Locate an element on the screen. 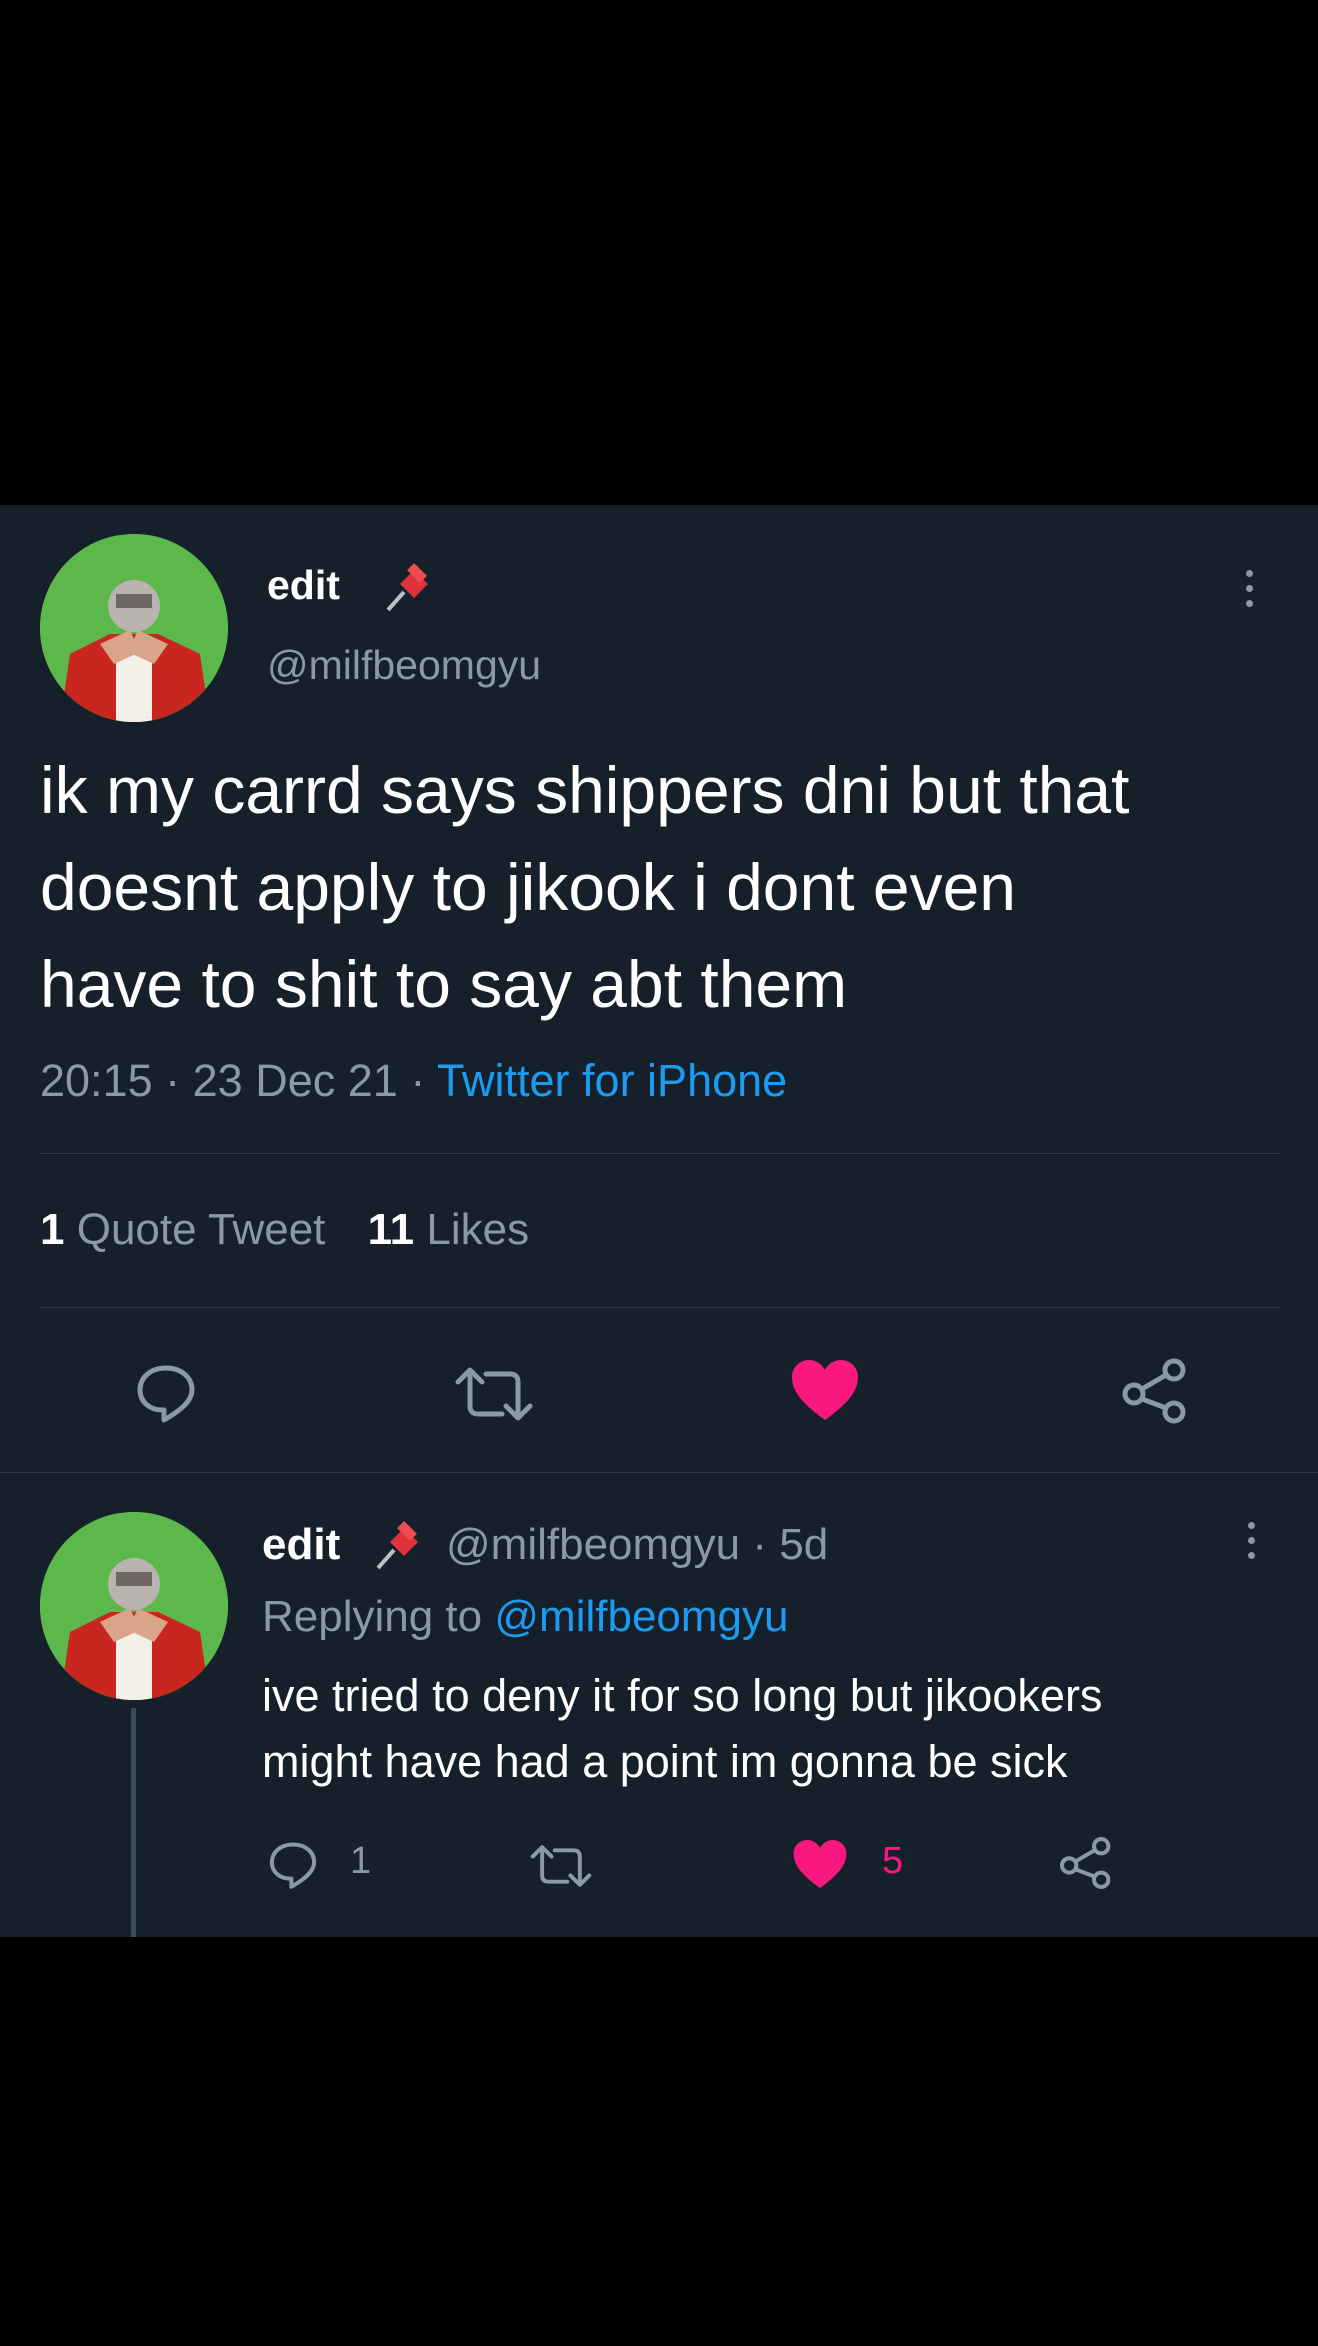 The image size is (1318, 2346). reply-age: 5d is located at coordinates (803, 1544).